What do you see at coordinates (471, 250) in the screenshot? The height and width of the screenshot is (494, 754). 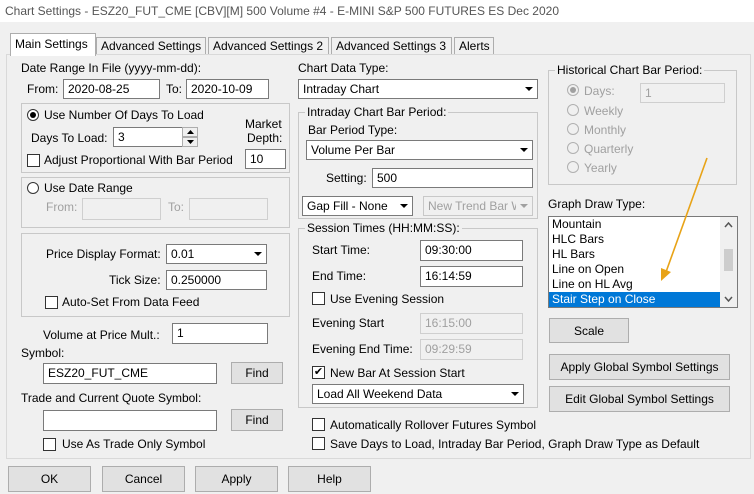 I see `start-time-field: 09:30:00` at bounding box center [471, 250].